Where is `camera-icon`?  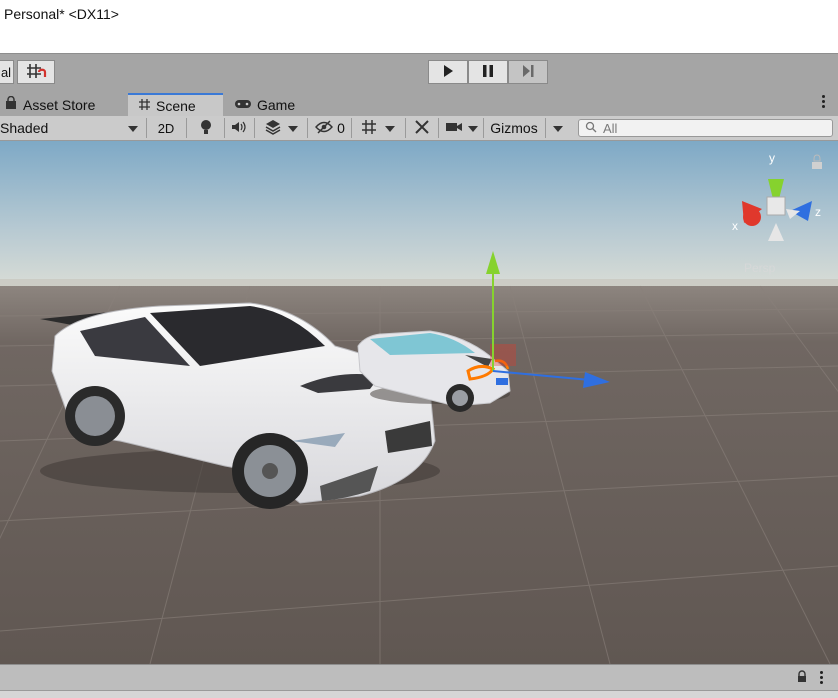
camera-icon is located at coordinates (454, 128).